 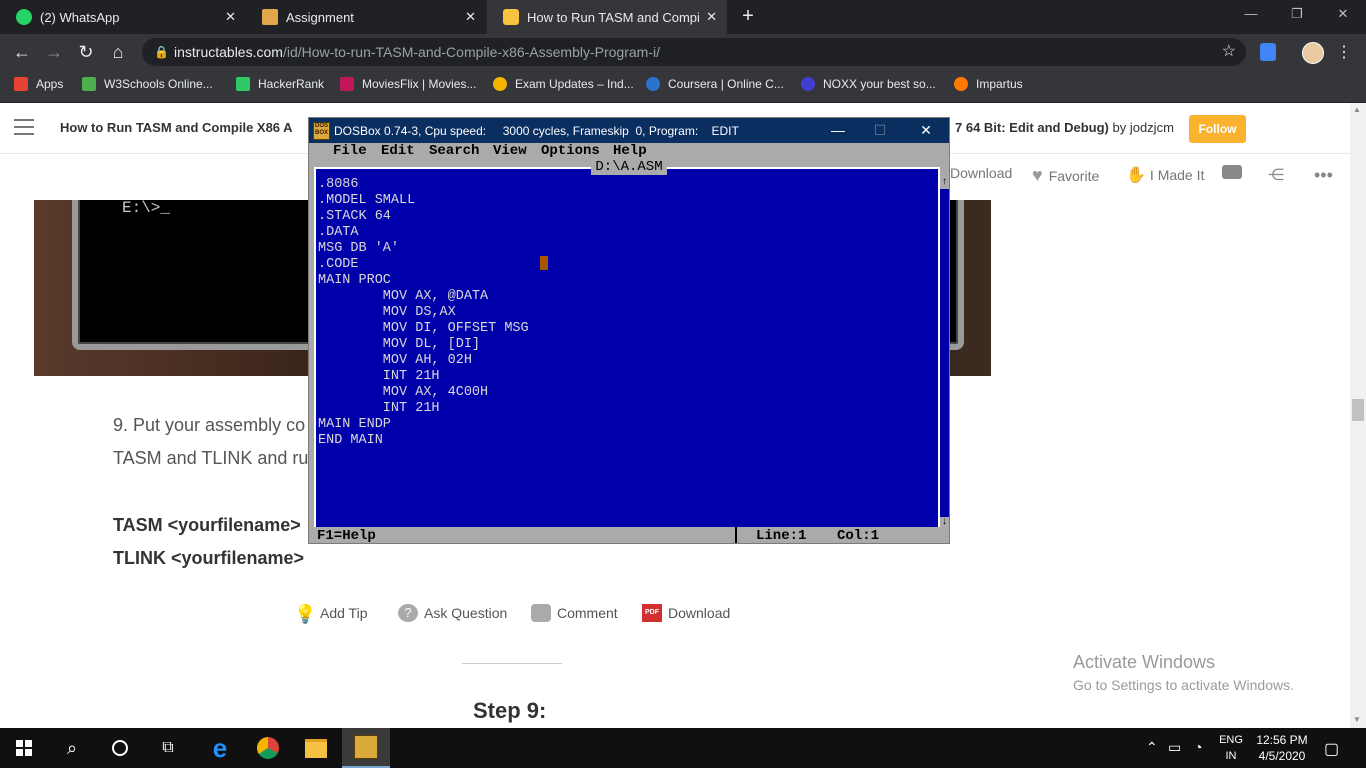 I want to click on forward-arrow-icon: →, so click(x=54, y=52).